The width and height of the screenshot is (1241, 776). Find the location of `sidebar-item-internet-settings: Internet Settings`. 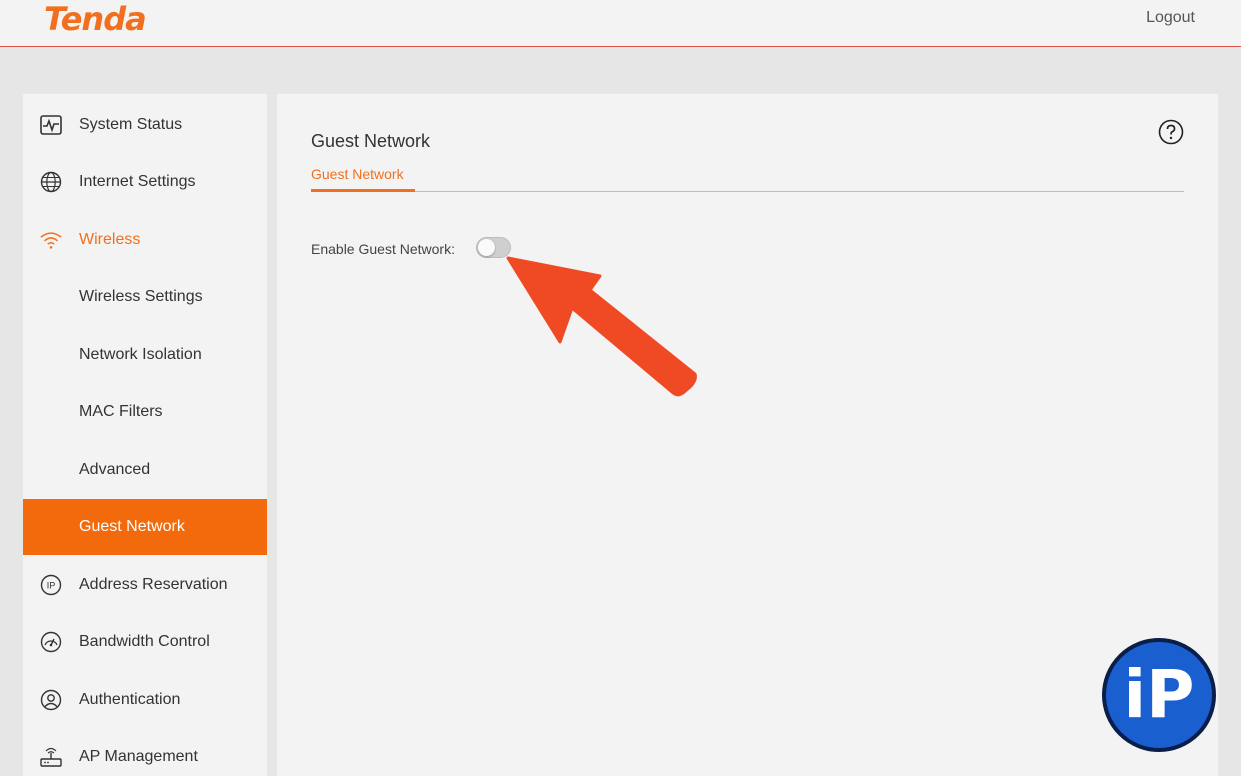

sidebar-item-internet-settings: Internet Settings is located at coordinates (145, 182).